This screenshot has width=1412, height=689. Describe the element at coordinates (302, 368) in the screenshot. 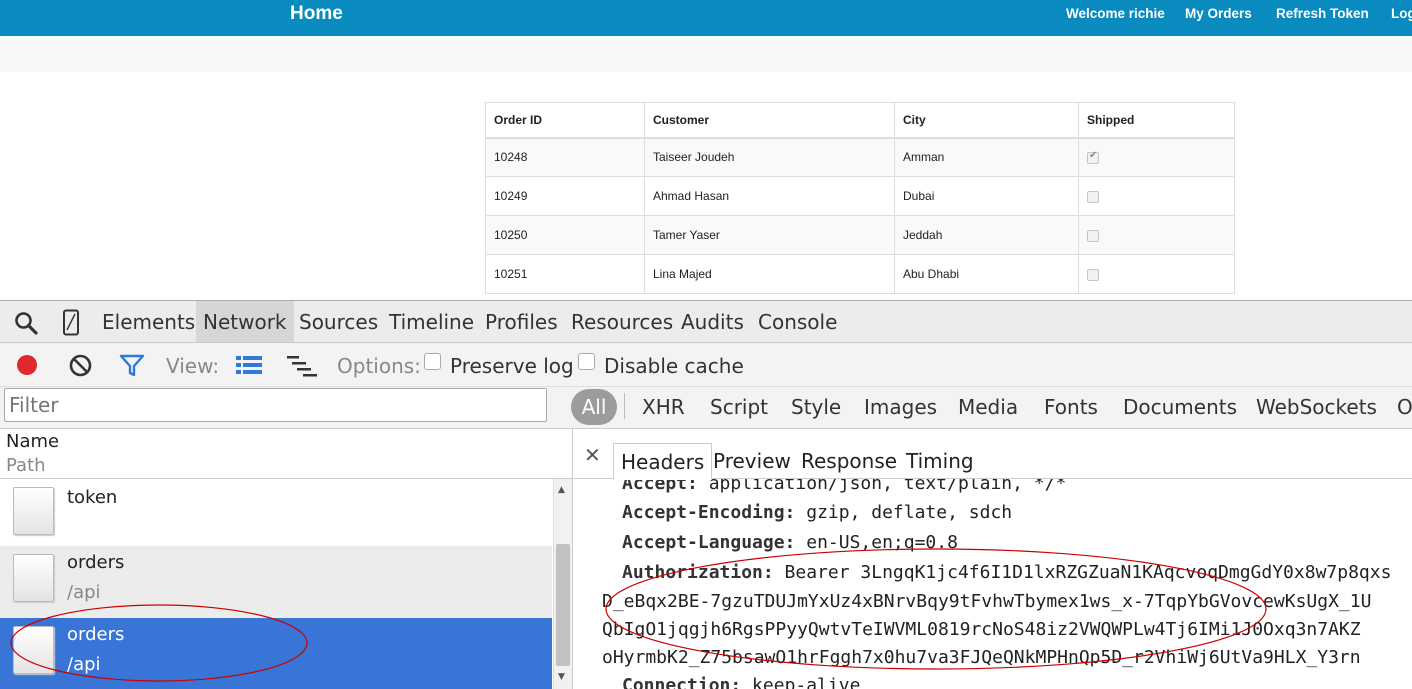

I see `overview-icon` at that location.